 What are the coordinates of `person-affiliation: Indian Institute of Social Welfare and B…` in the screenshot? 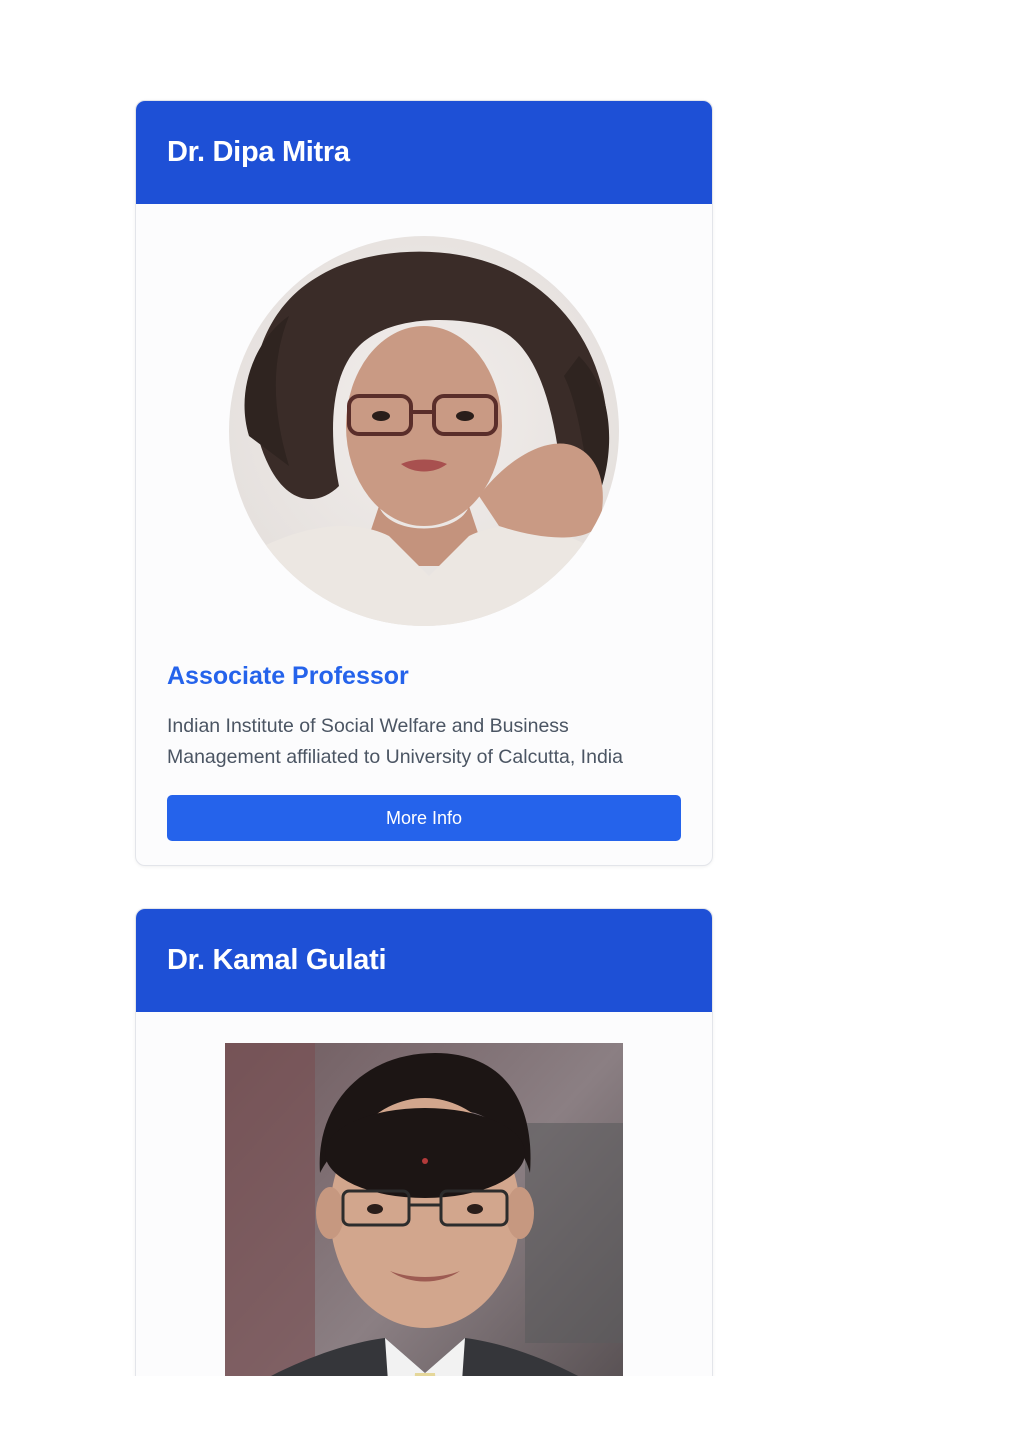 It's located at (395, 741).